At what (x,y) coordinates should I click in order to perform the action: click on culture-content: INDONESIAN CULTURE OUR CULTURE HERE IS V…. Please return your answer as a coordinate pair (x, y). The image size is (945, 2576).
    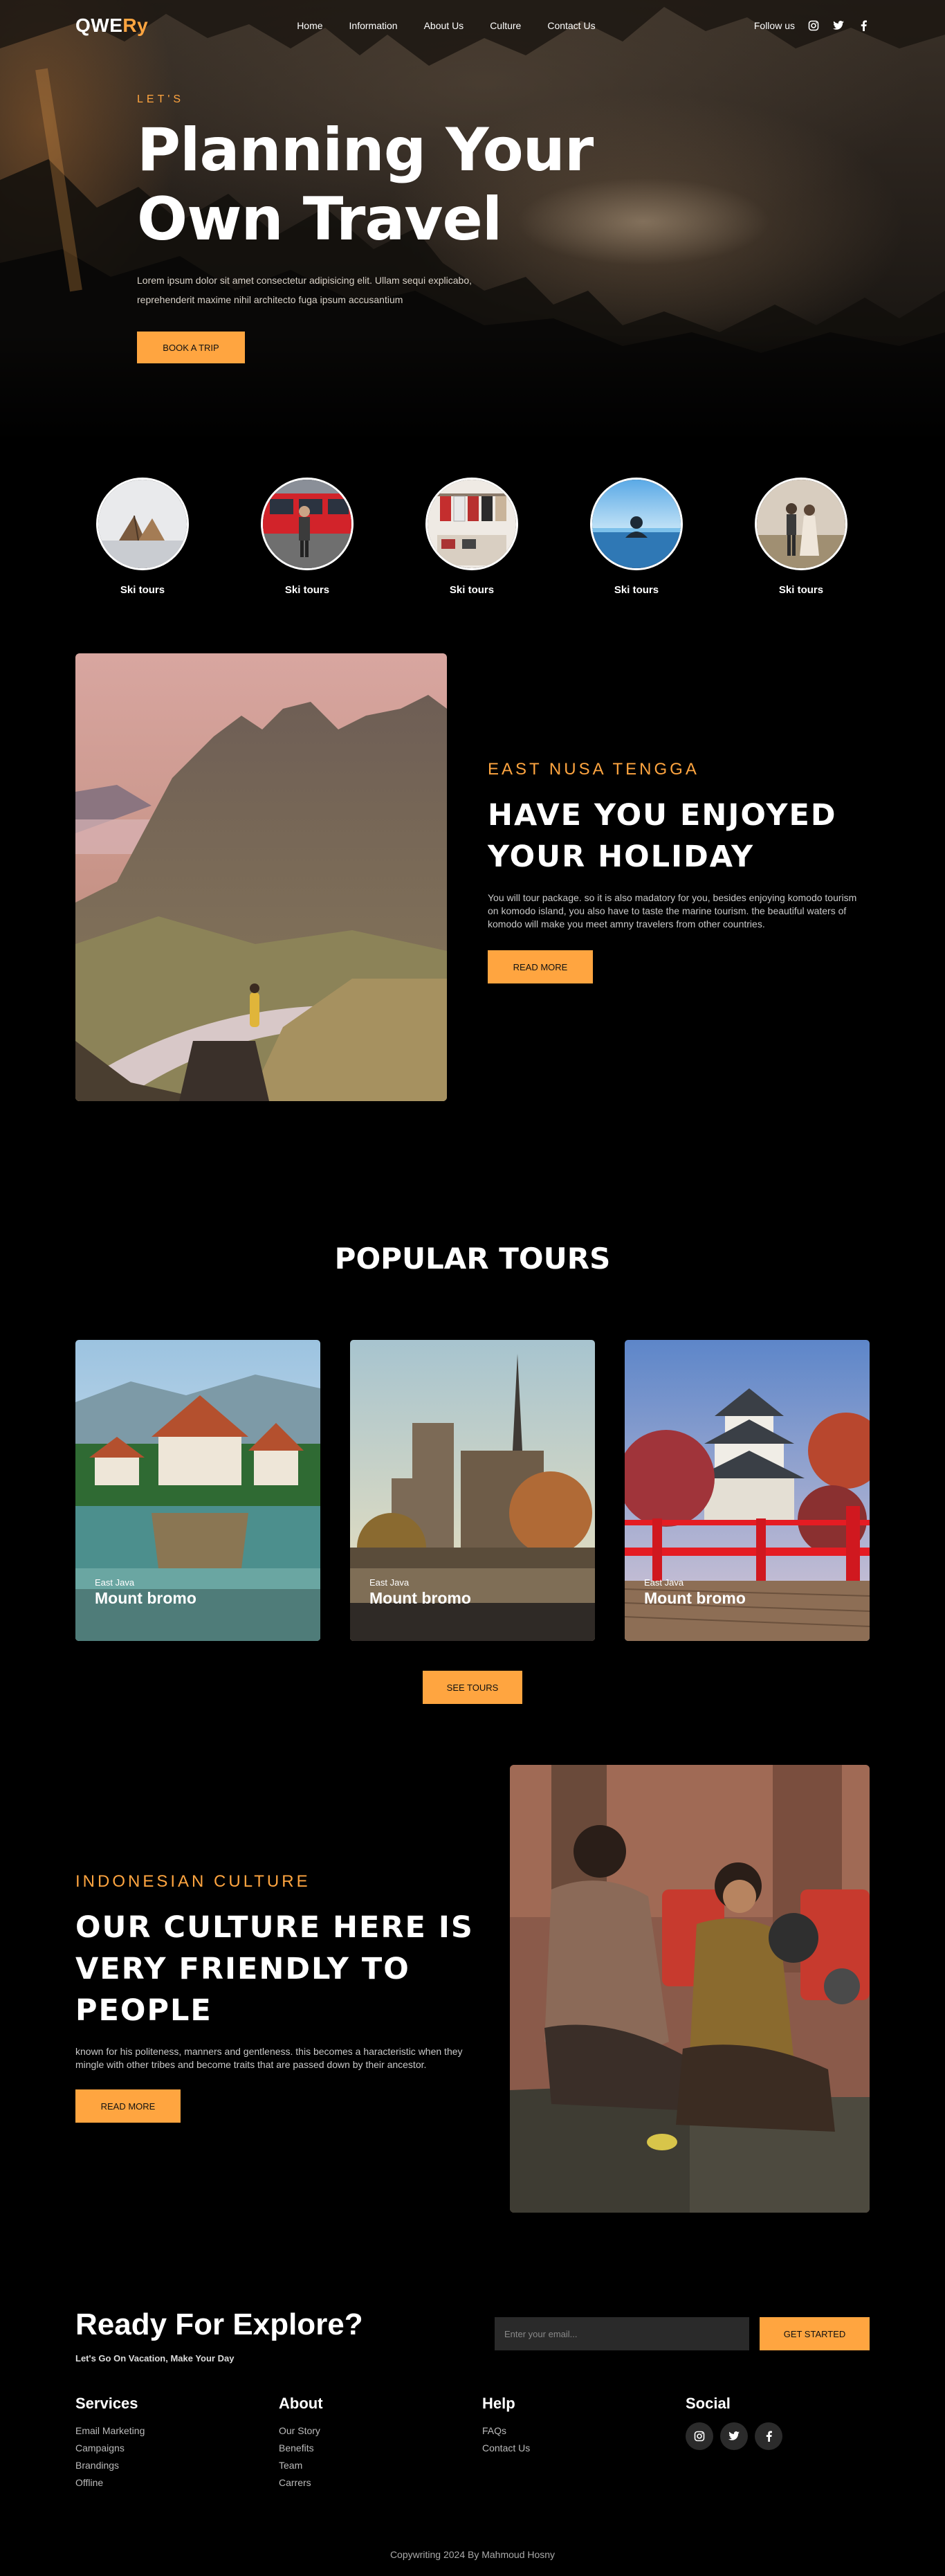
    Looking at the image, I should click on (282, 1997).